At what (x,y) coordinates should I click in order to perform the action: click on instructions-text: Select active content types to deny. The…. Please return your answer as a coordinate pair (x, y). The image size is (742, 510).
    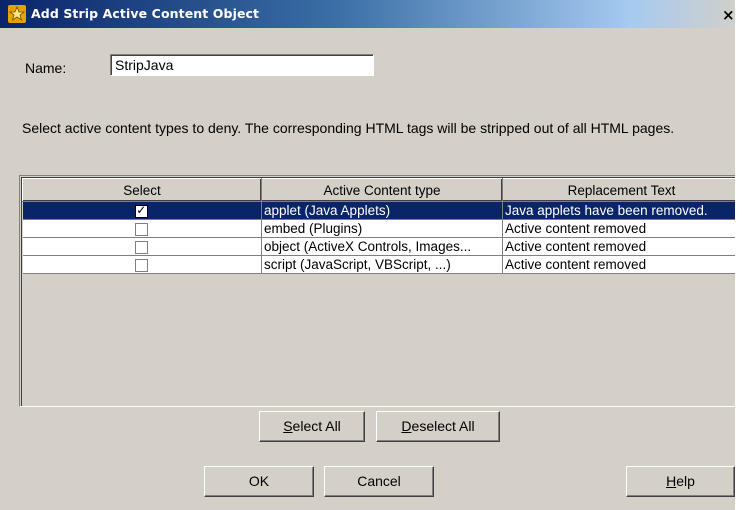
    Looking at the image, I should click on (348, 128).